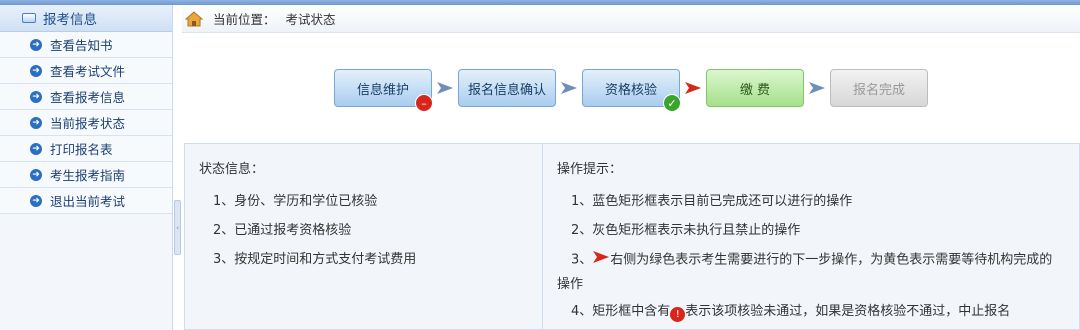 The image size is (1080, 330). I want to click on step-qualification-check: 资格核验 ✓, so click(631, 90).